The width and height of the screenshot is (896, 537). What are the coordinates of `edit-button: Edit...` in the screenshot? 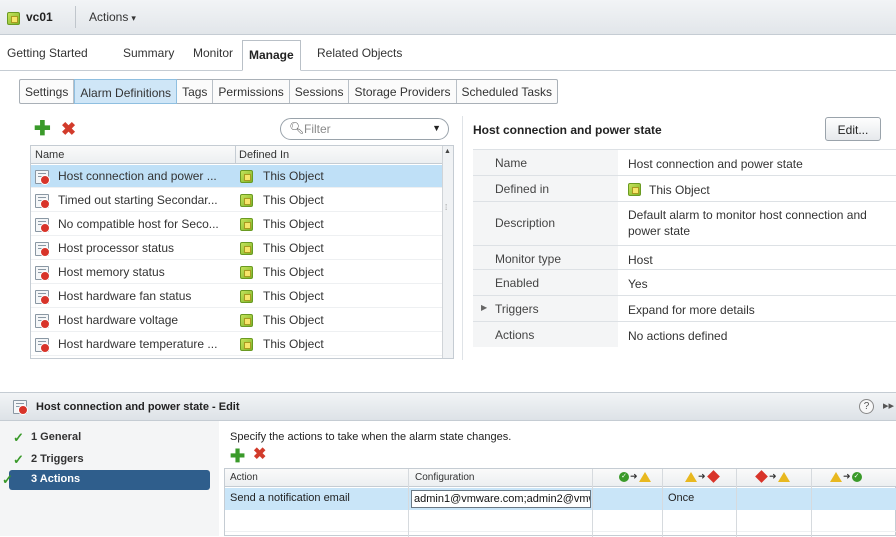 It's located at (853, 129).